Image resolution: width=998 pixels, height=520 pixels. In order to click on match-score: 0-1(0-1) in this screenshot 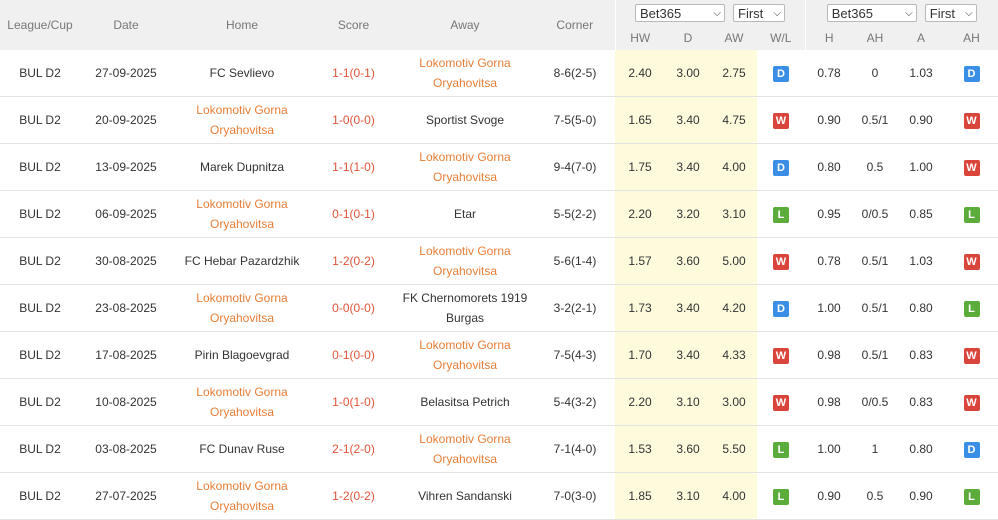, I will do `click(353, 214)`.